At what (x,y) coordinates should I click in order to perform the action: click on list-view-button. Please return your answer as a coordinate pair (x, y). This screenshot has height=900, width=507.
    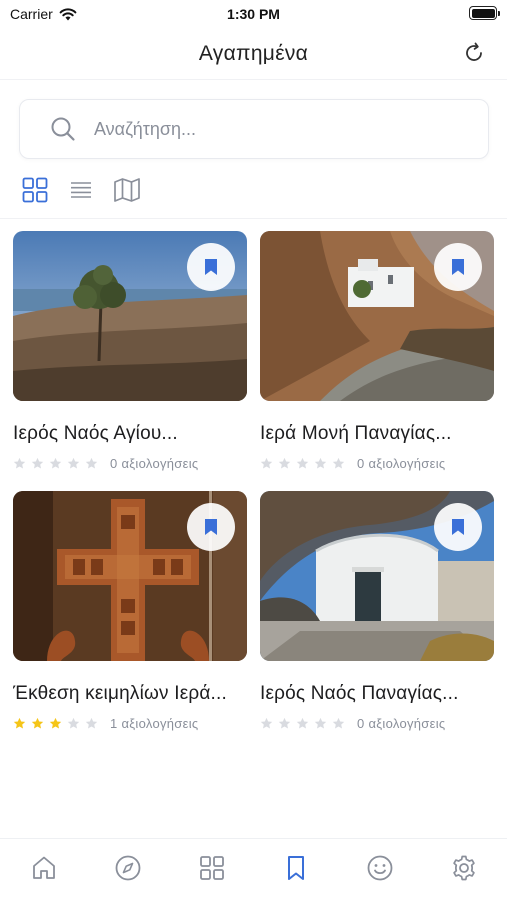
    Looking at the image, I should click on (81, 190).